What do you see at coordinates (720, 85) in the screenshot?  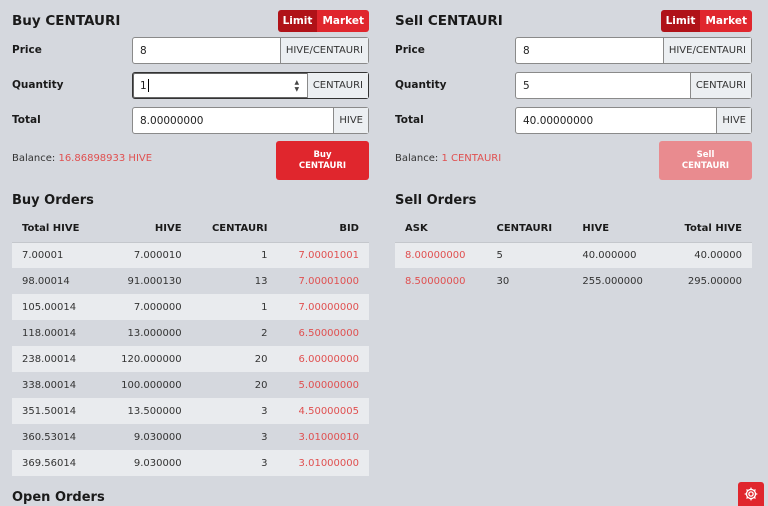 I see `sell-quantity-unit: CENTAURI` at bounding box center [720, 85].